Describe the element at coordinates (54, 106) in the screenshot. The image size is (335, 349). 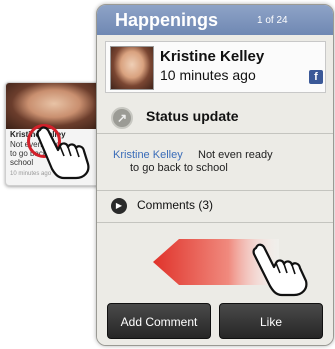
I see `thumbnail-photo` at that location.